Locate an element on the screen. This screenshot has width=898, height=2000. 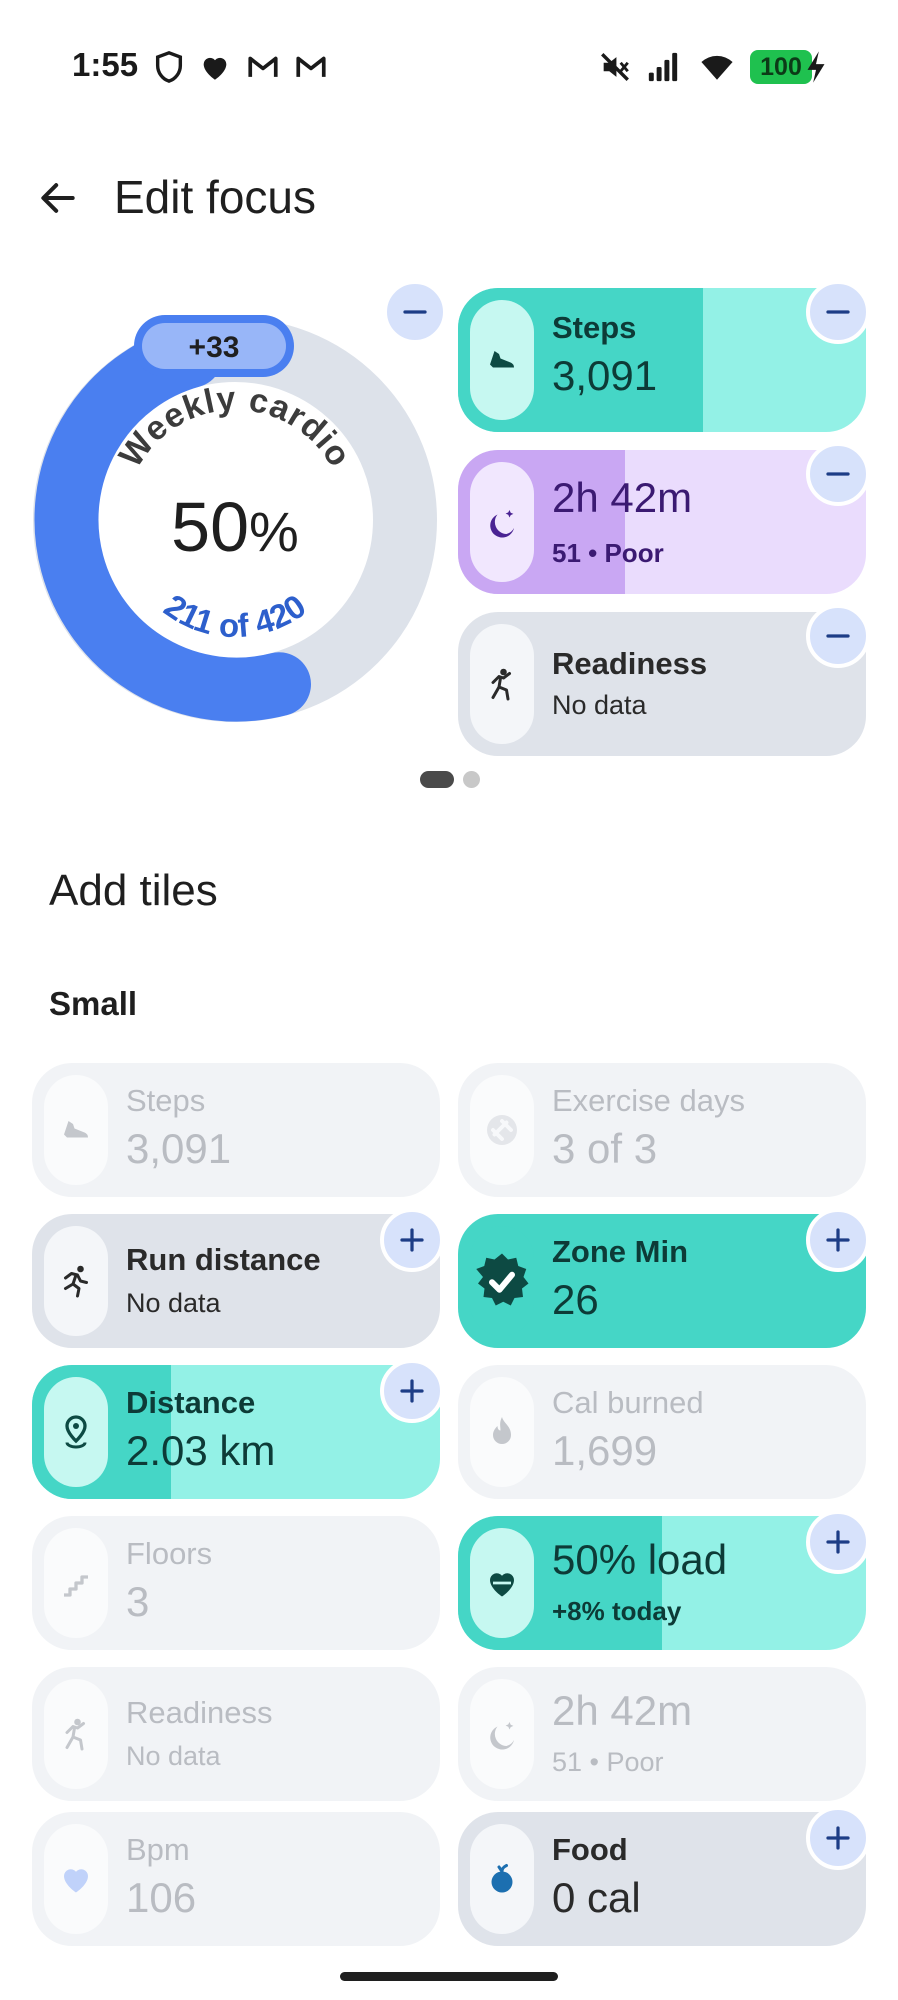
remove-sleep-button is located at coordinates (838, 474).